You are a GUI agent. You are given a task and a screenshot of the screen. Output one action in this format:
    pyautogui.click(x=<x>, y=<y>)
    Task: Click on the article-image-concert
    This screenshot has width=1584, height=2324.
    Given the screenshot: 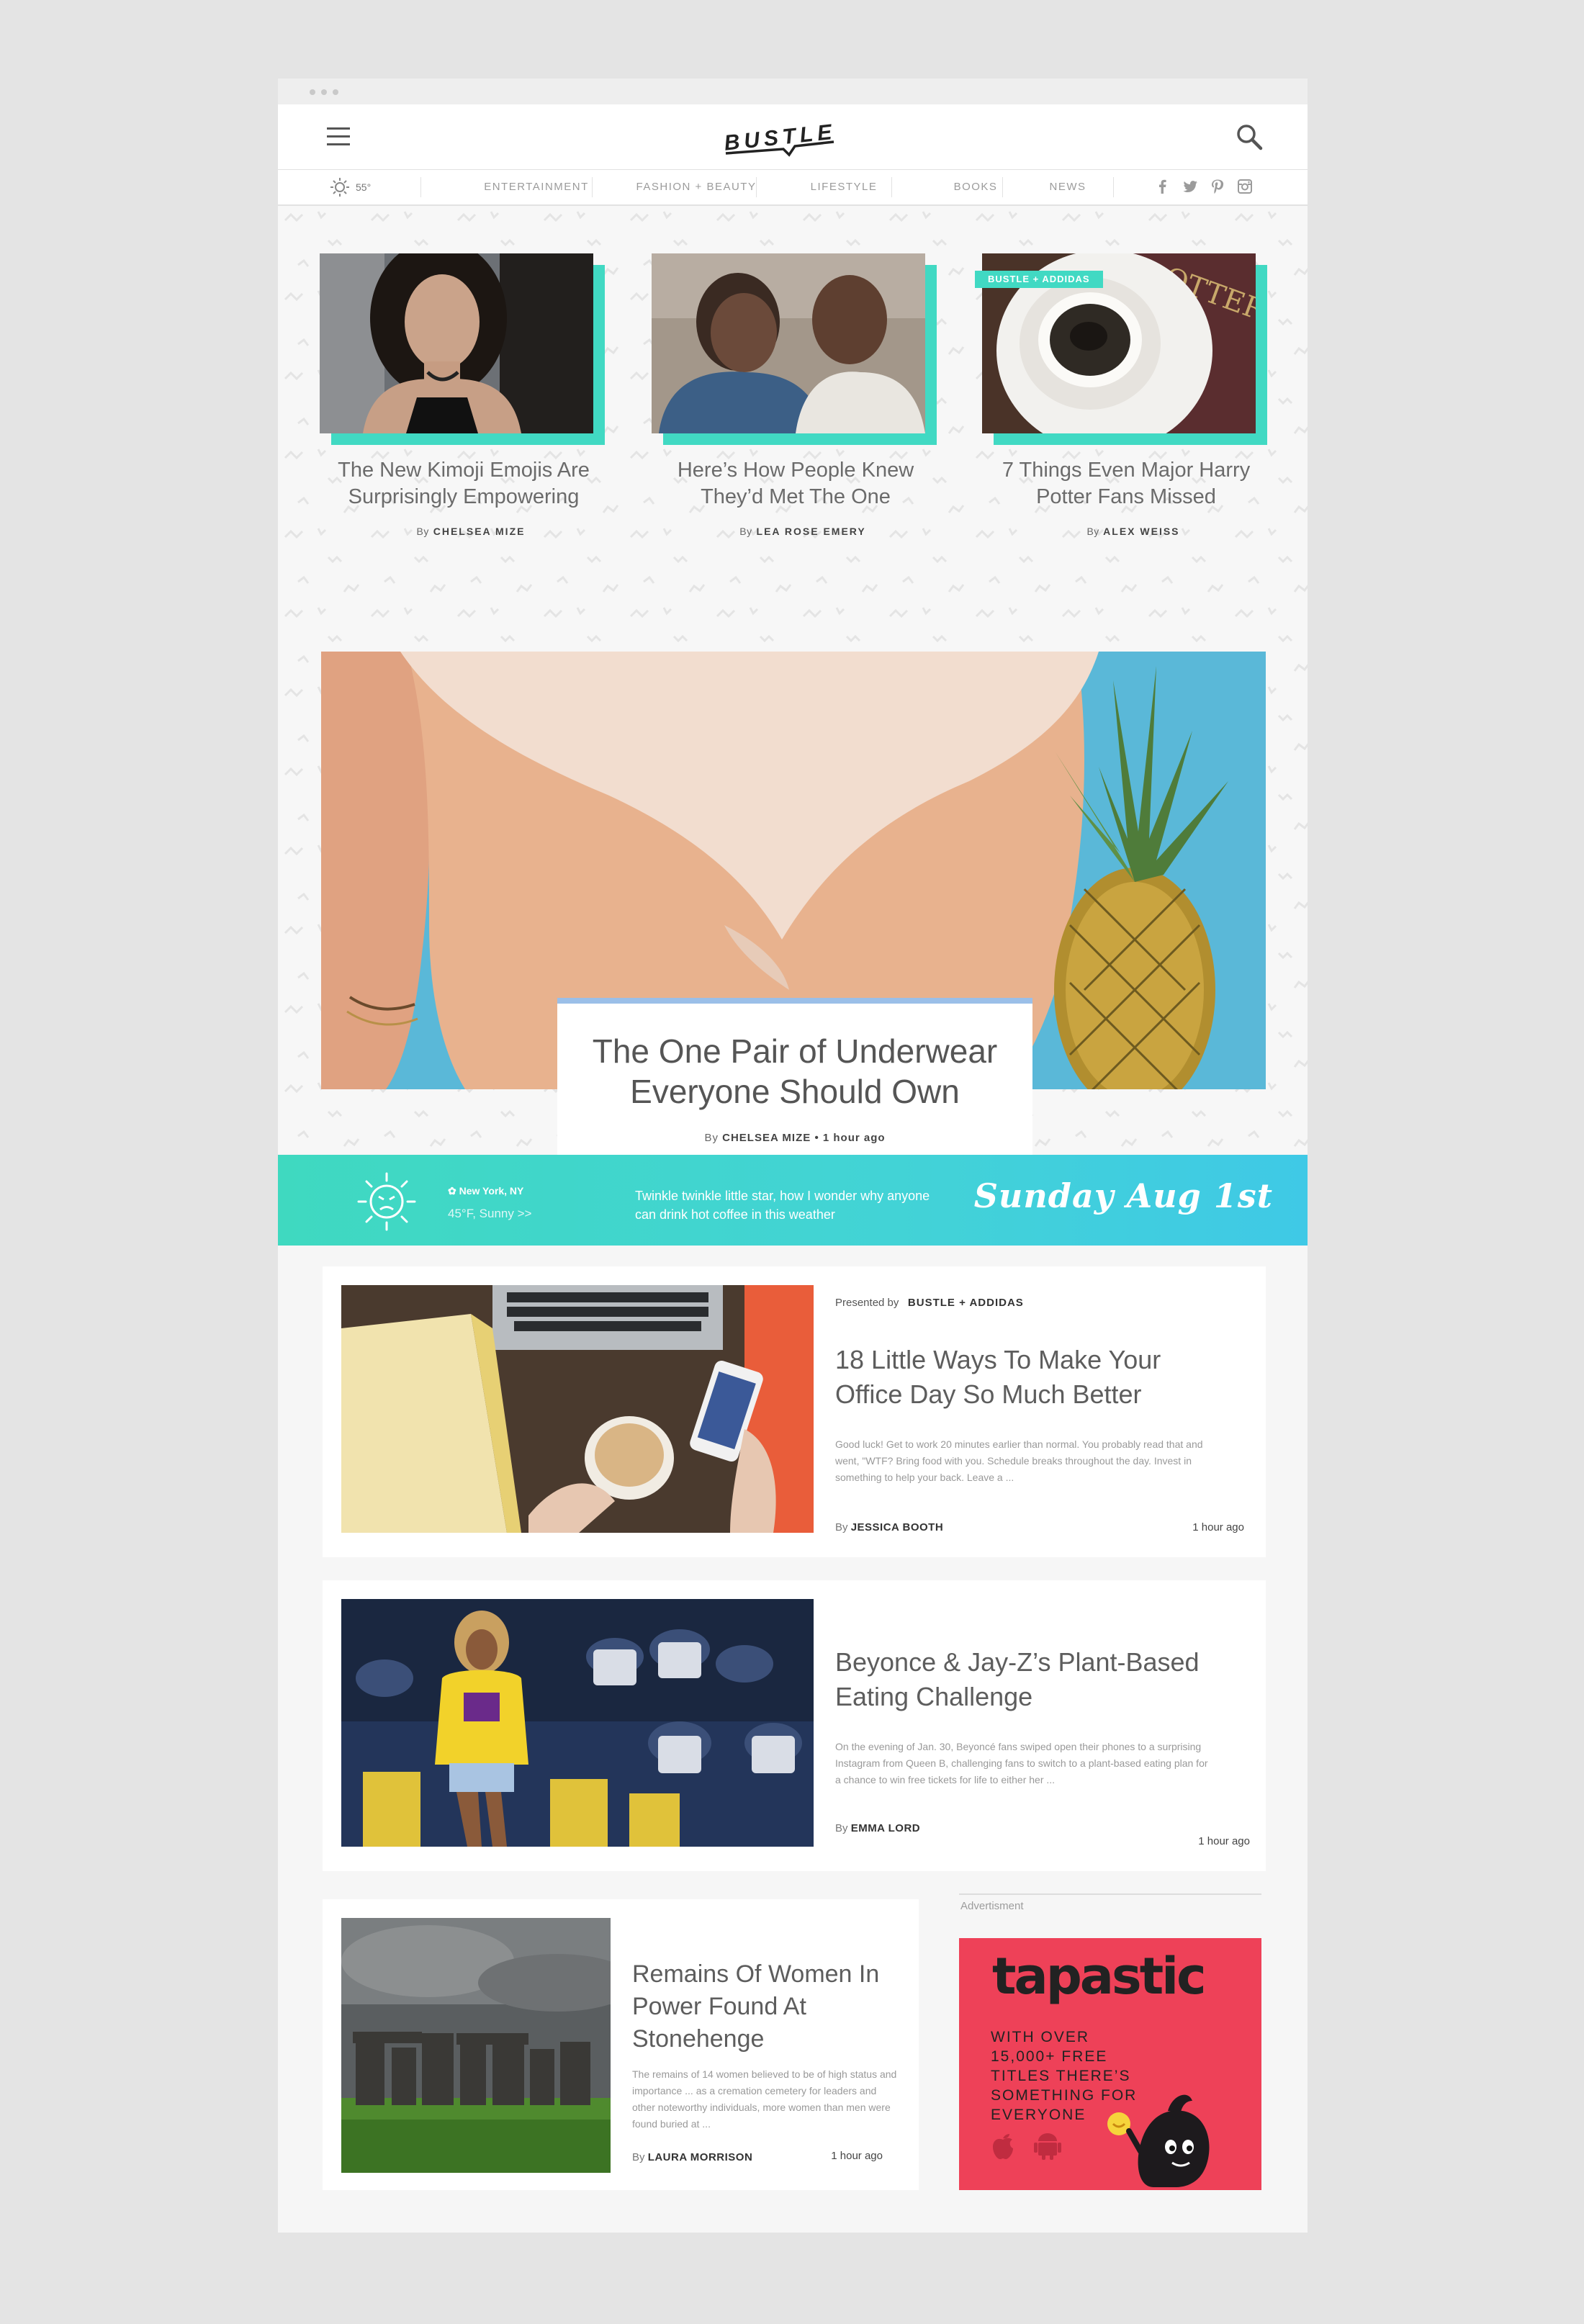 What is the action you would take?
    pyautogui.click(x=577, y=1723)
    